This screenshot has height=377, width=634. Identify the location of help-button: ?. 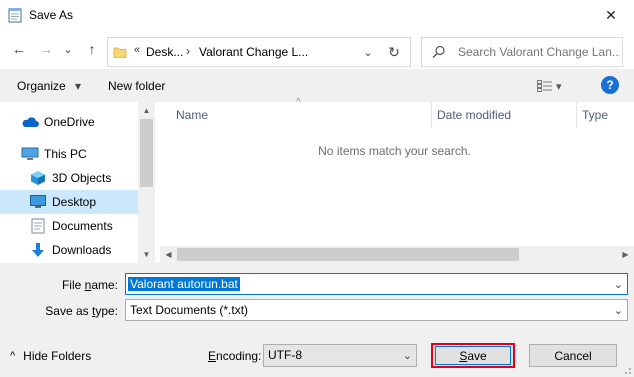
(610, 85).